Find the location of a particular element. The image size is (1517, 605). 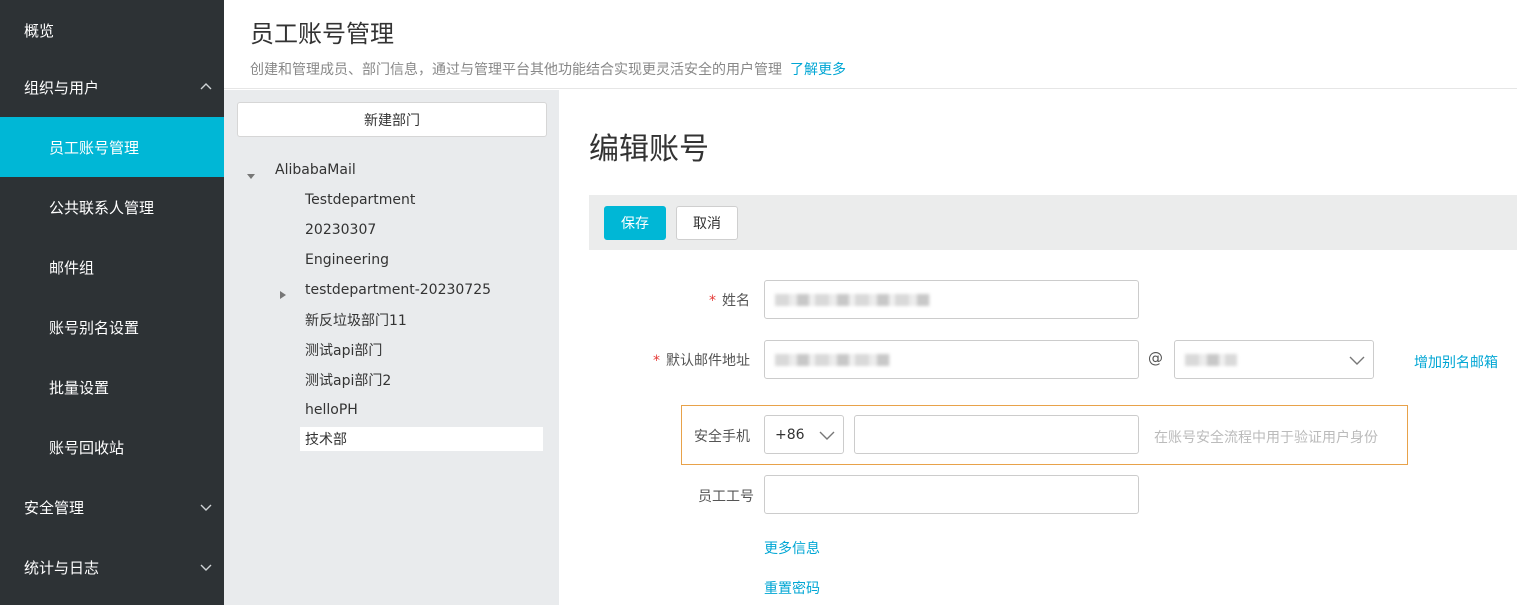

sidebar-item-label: 邮件组 is located at coordinates (72, 267).